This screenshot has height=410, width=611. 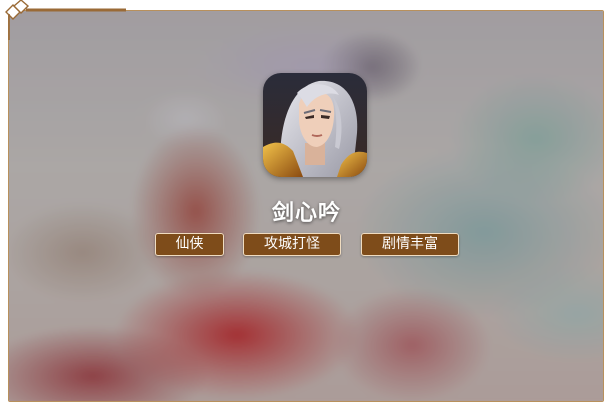 I want to click on game-title: 剑心吟, so click(x=306, y=213).